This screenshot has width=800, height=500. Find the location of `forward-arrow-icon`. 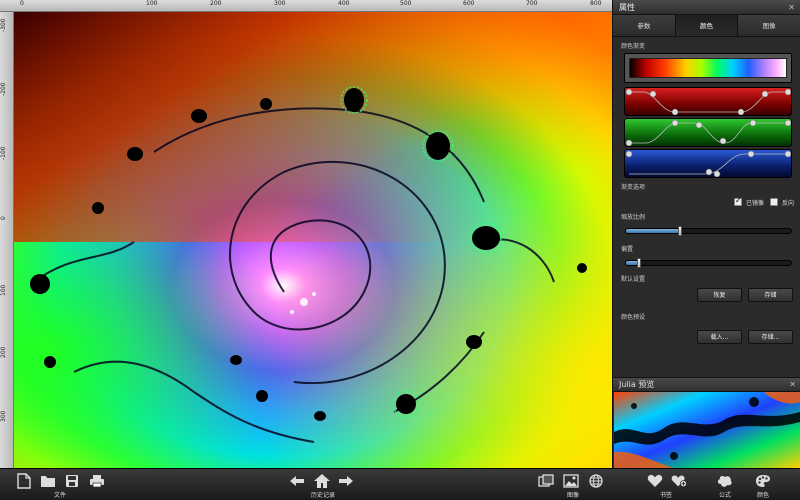

forward-arrow-icon is located at coordinates (346, 481).